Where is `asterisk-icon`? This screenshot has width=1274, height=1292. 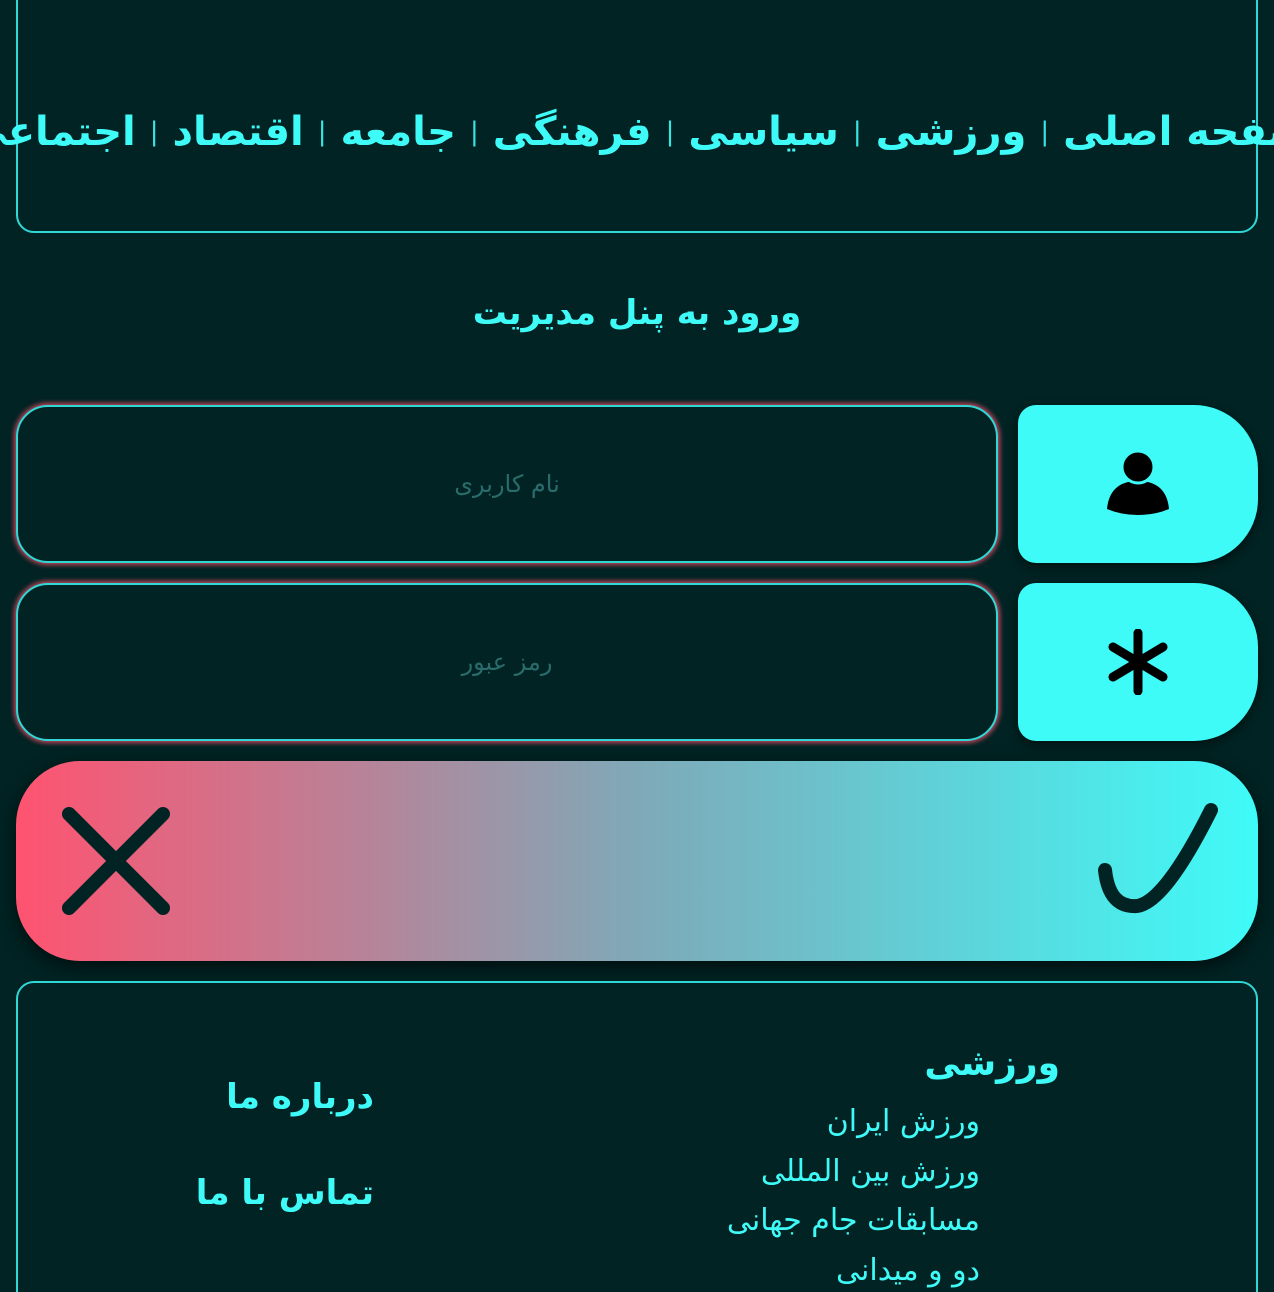
asterisk-icon is located at coordinates (1138, 662).